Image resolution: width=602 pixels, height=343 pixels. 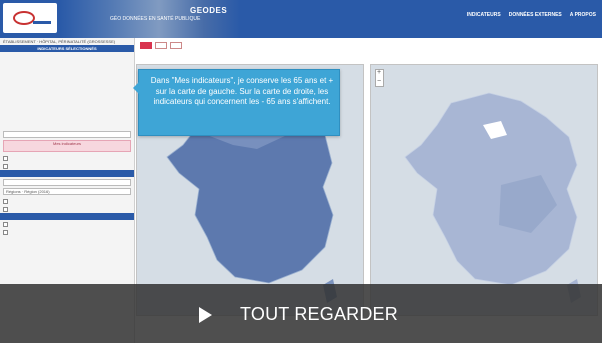 I want to click on top-nav: INDICATEURS DONNÉES EXTERNES A PROPOS, so click(x=531, y=15).